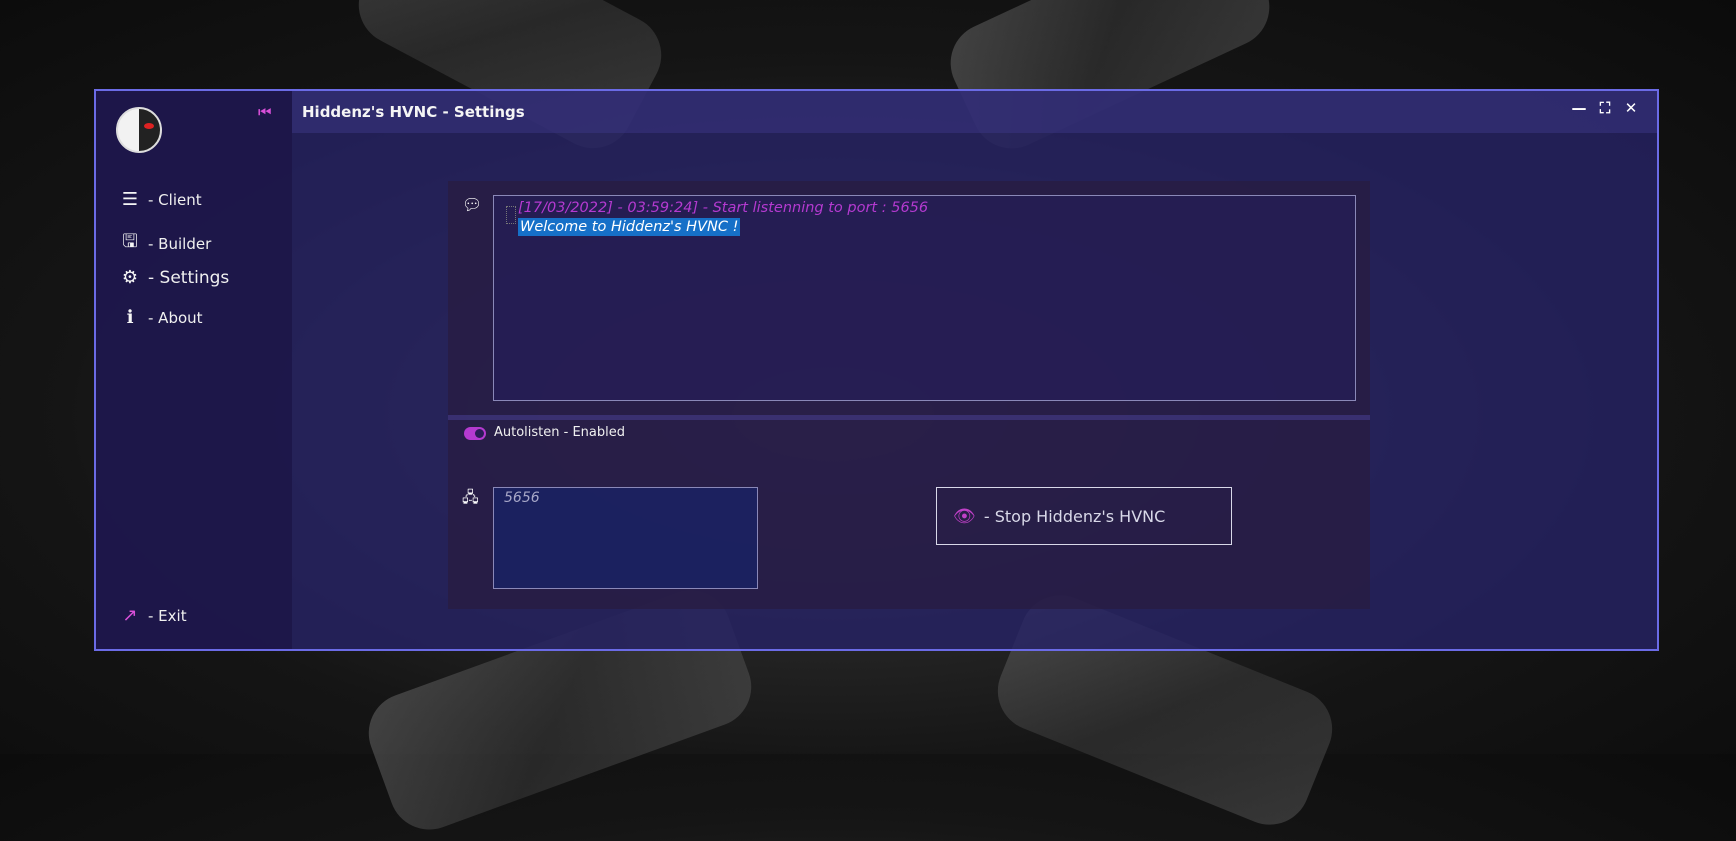 The width and height of the screenshot is (1736, 841). What do you see at coordinates (130, 615) in the screenshot?
I see `exit-icon: ↗` at bounding box center [130, 615].